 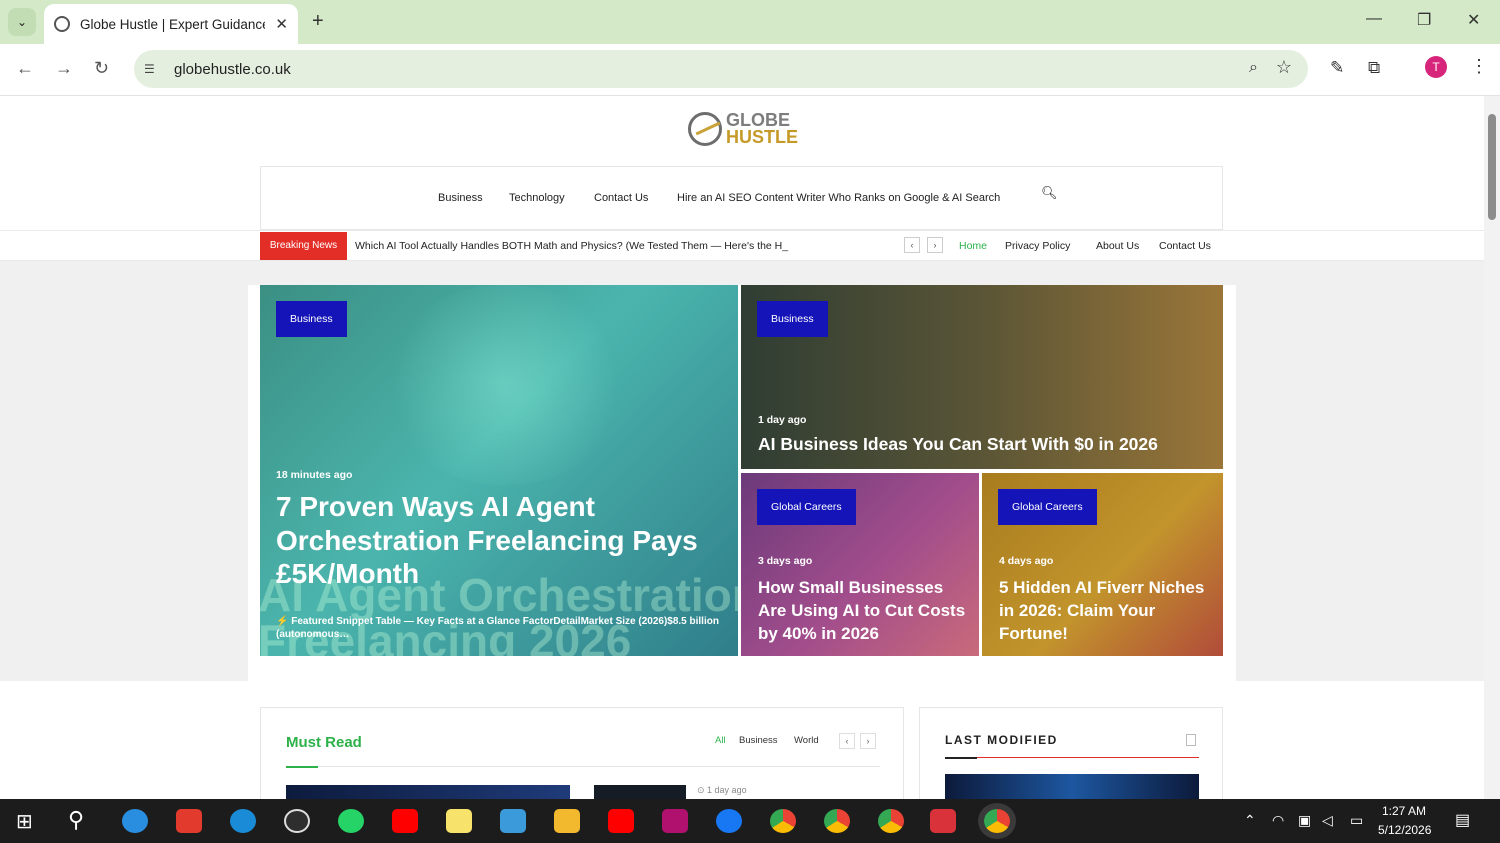 What do you see at coordinates (868, 741) in the screenshot?
I see `next-arrow-icon: ›` at bounding box center [868, 741].